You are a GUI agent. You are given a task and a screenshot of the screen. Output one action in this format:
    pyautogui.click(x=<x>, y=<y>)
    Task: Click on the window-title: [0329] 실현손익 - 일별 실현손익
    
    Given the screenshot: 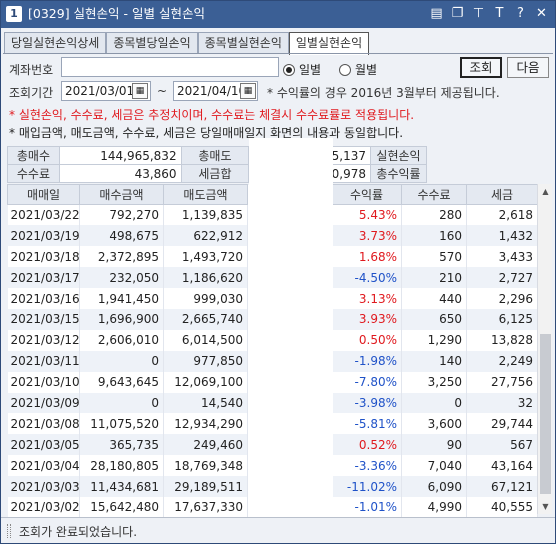 What is the action you would take?
    pyautogui.click(x=116, y=13)
    